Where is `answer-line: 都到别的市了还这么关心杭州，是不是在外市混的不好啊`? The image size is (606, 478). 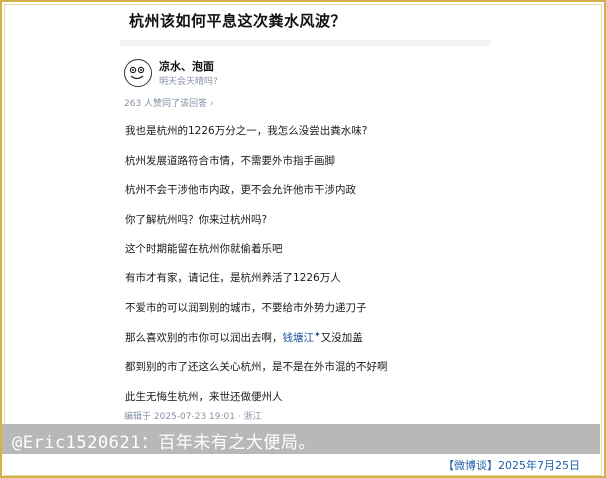 answer-line: 都到别的市了还这么关心杭州，是不是在外市混的不好啊 is located at coordinates (256, 367).